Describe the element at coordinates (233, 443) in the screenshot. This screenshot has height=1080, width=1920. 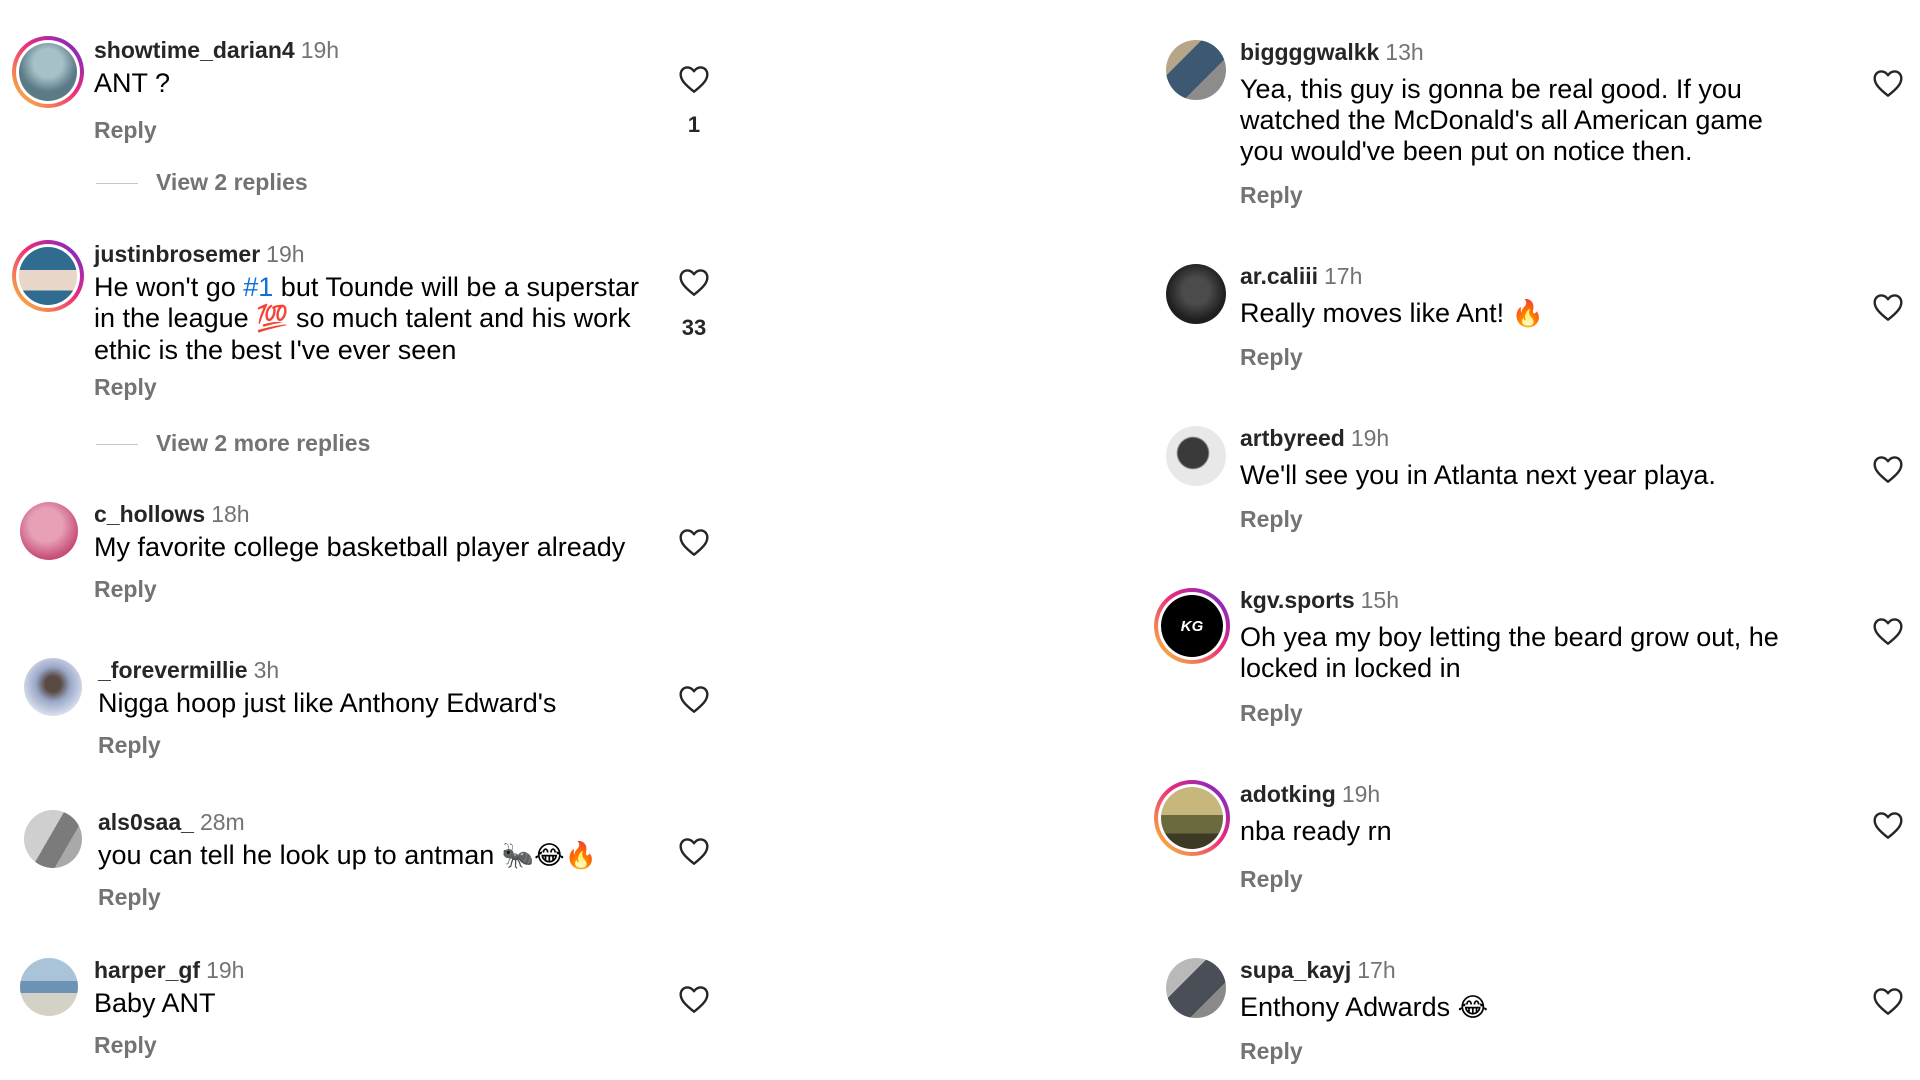
I see `view-replies-button: View 2 more replies` at that location.